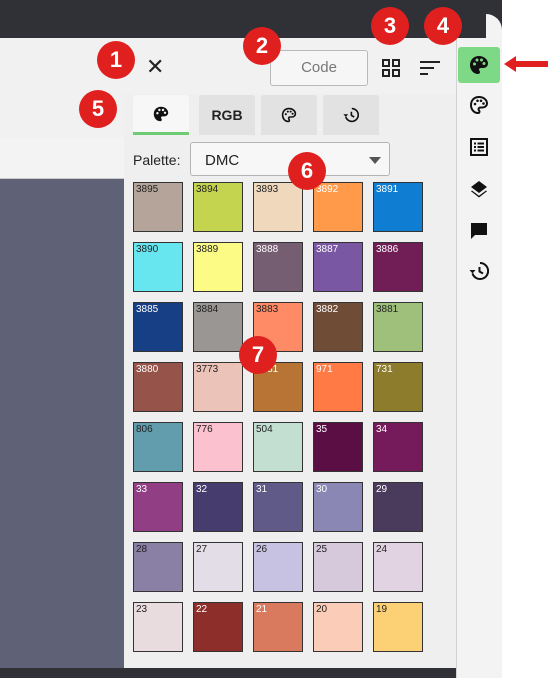 The image size is (550, 678). I want to click on comment-icon, so click(479, 231).